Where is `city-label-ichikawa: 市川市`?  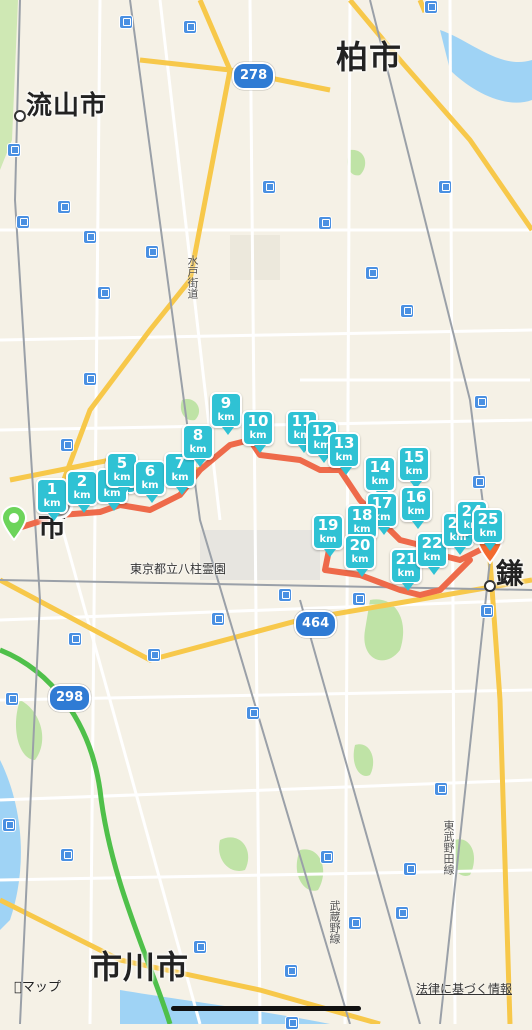
city-label-ichikawa: 市川市 is located at coordinates (140, 967).